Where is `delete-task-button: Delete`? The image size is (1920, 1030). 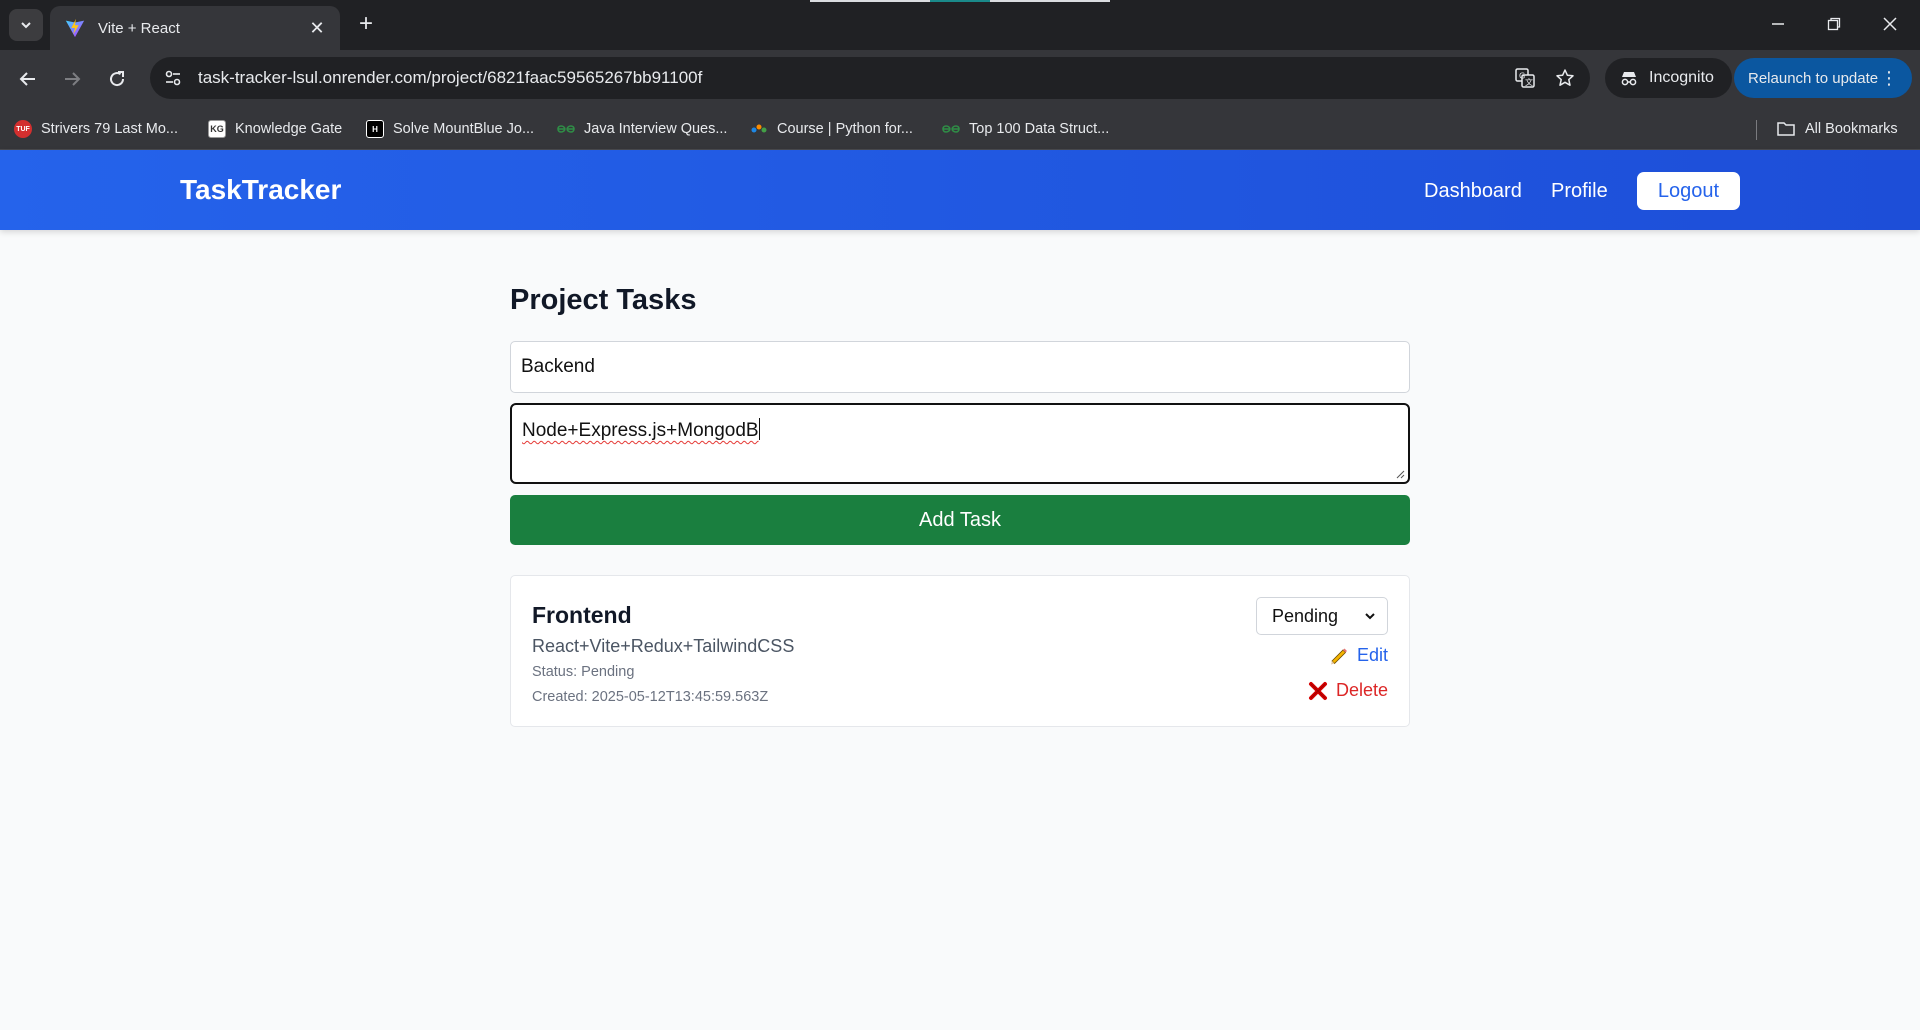 delete-task-button: Delete is located at coordinates (1348, 690).